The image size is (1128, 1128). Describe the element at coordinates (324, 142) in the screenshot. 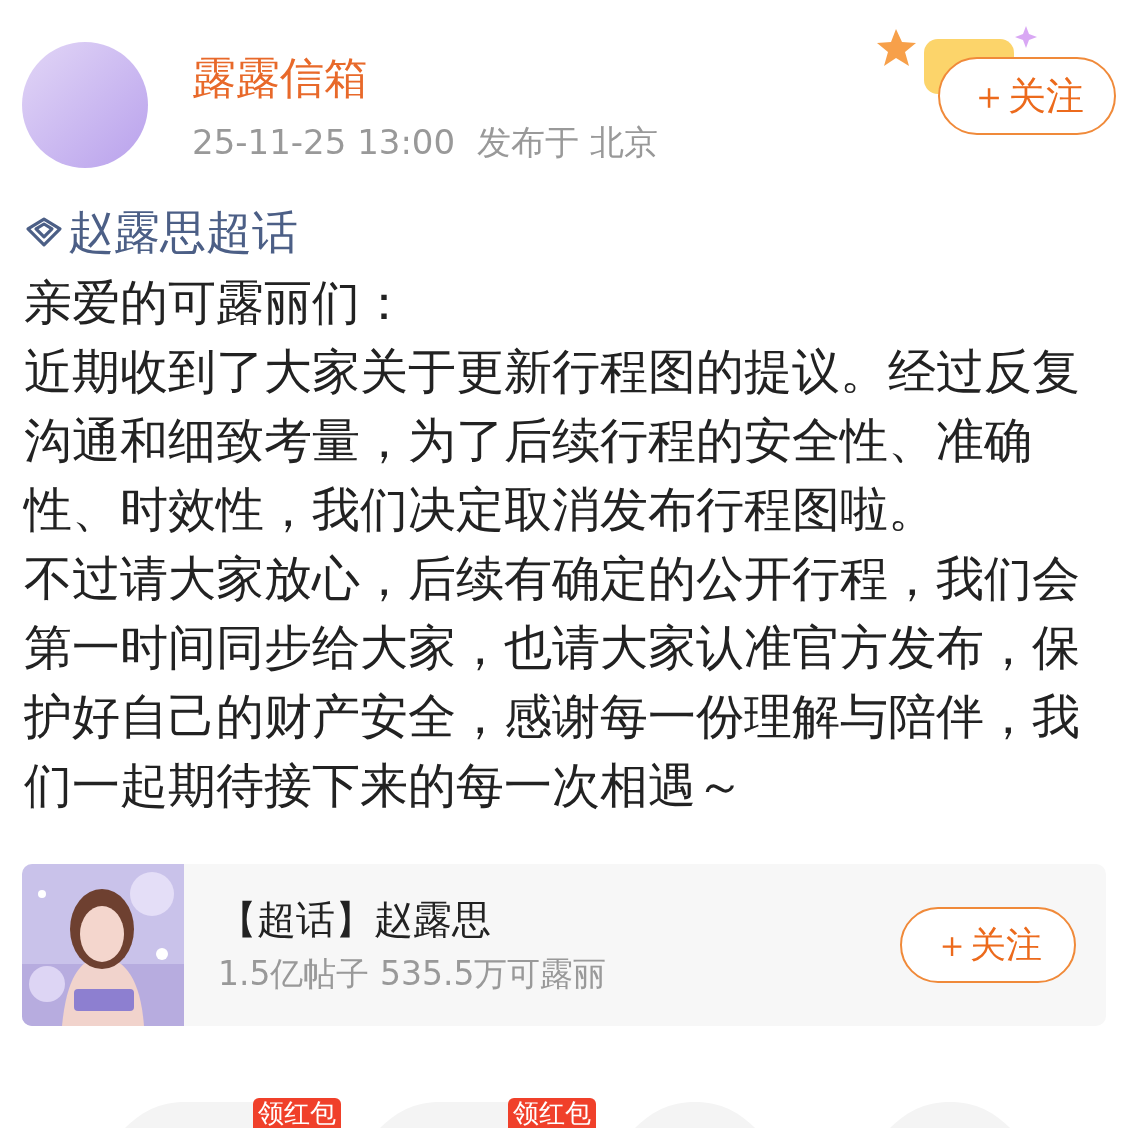

I see `post-time: 25-11-25 13:00` at that location.